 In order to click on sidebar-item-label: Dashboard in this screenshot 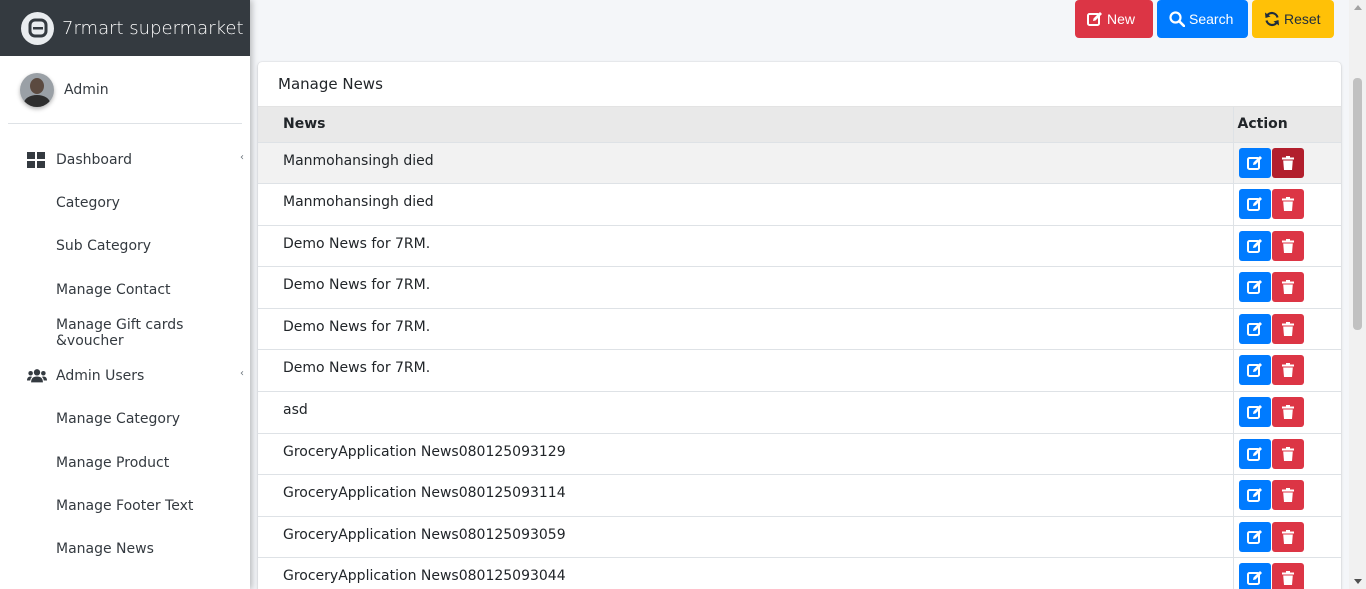, I will do `click(94, 159)`.